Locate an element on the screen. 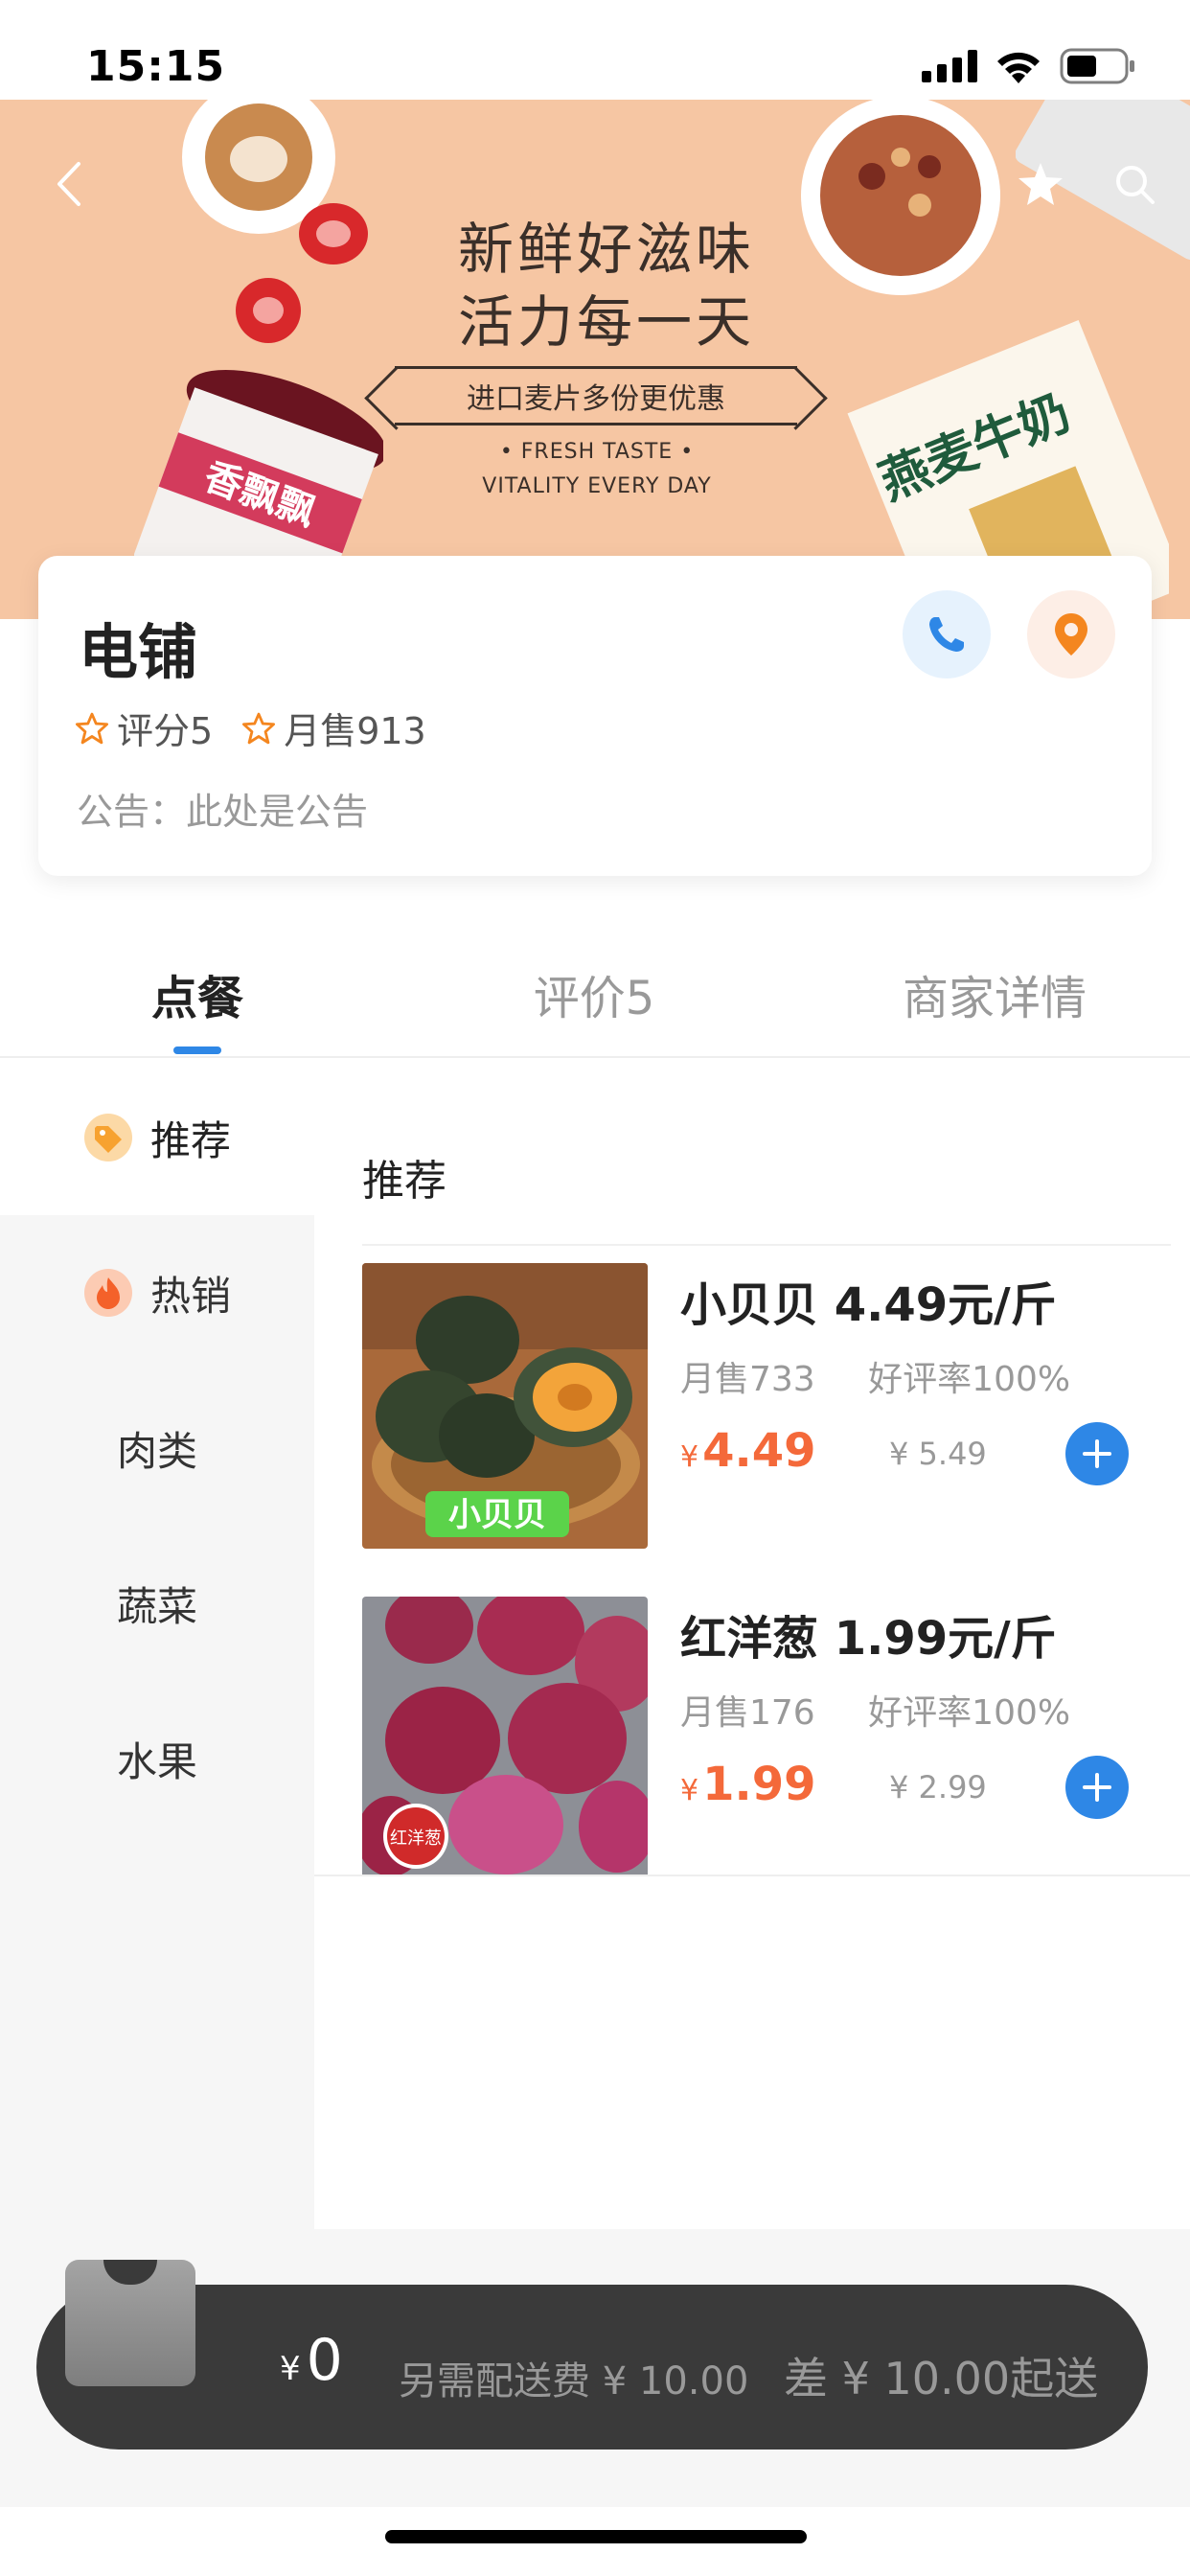 This screenshot has width=1190, height=2576. shop-stats: 评分5 月售913 is located at coordinates (265, 728).